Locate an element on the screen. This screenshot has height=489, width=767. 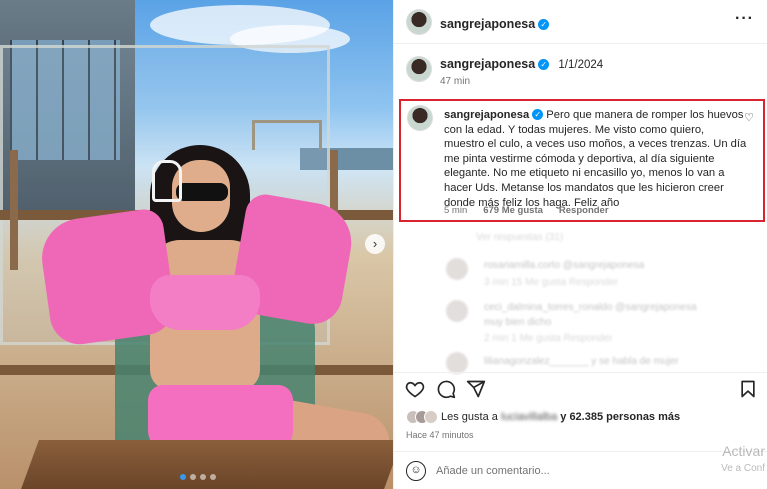
activation-watermark: Activar Ve a Conf is located at coordinates (743, 460).